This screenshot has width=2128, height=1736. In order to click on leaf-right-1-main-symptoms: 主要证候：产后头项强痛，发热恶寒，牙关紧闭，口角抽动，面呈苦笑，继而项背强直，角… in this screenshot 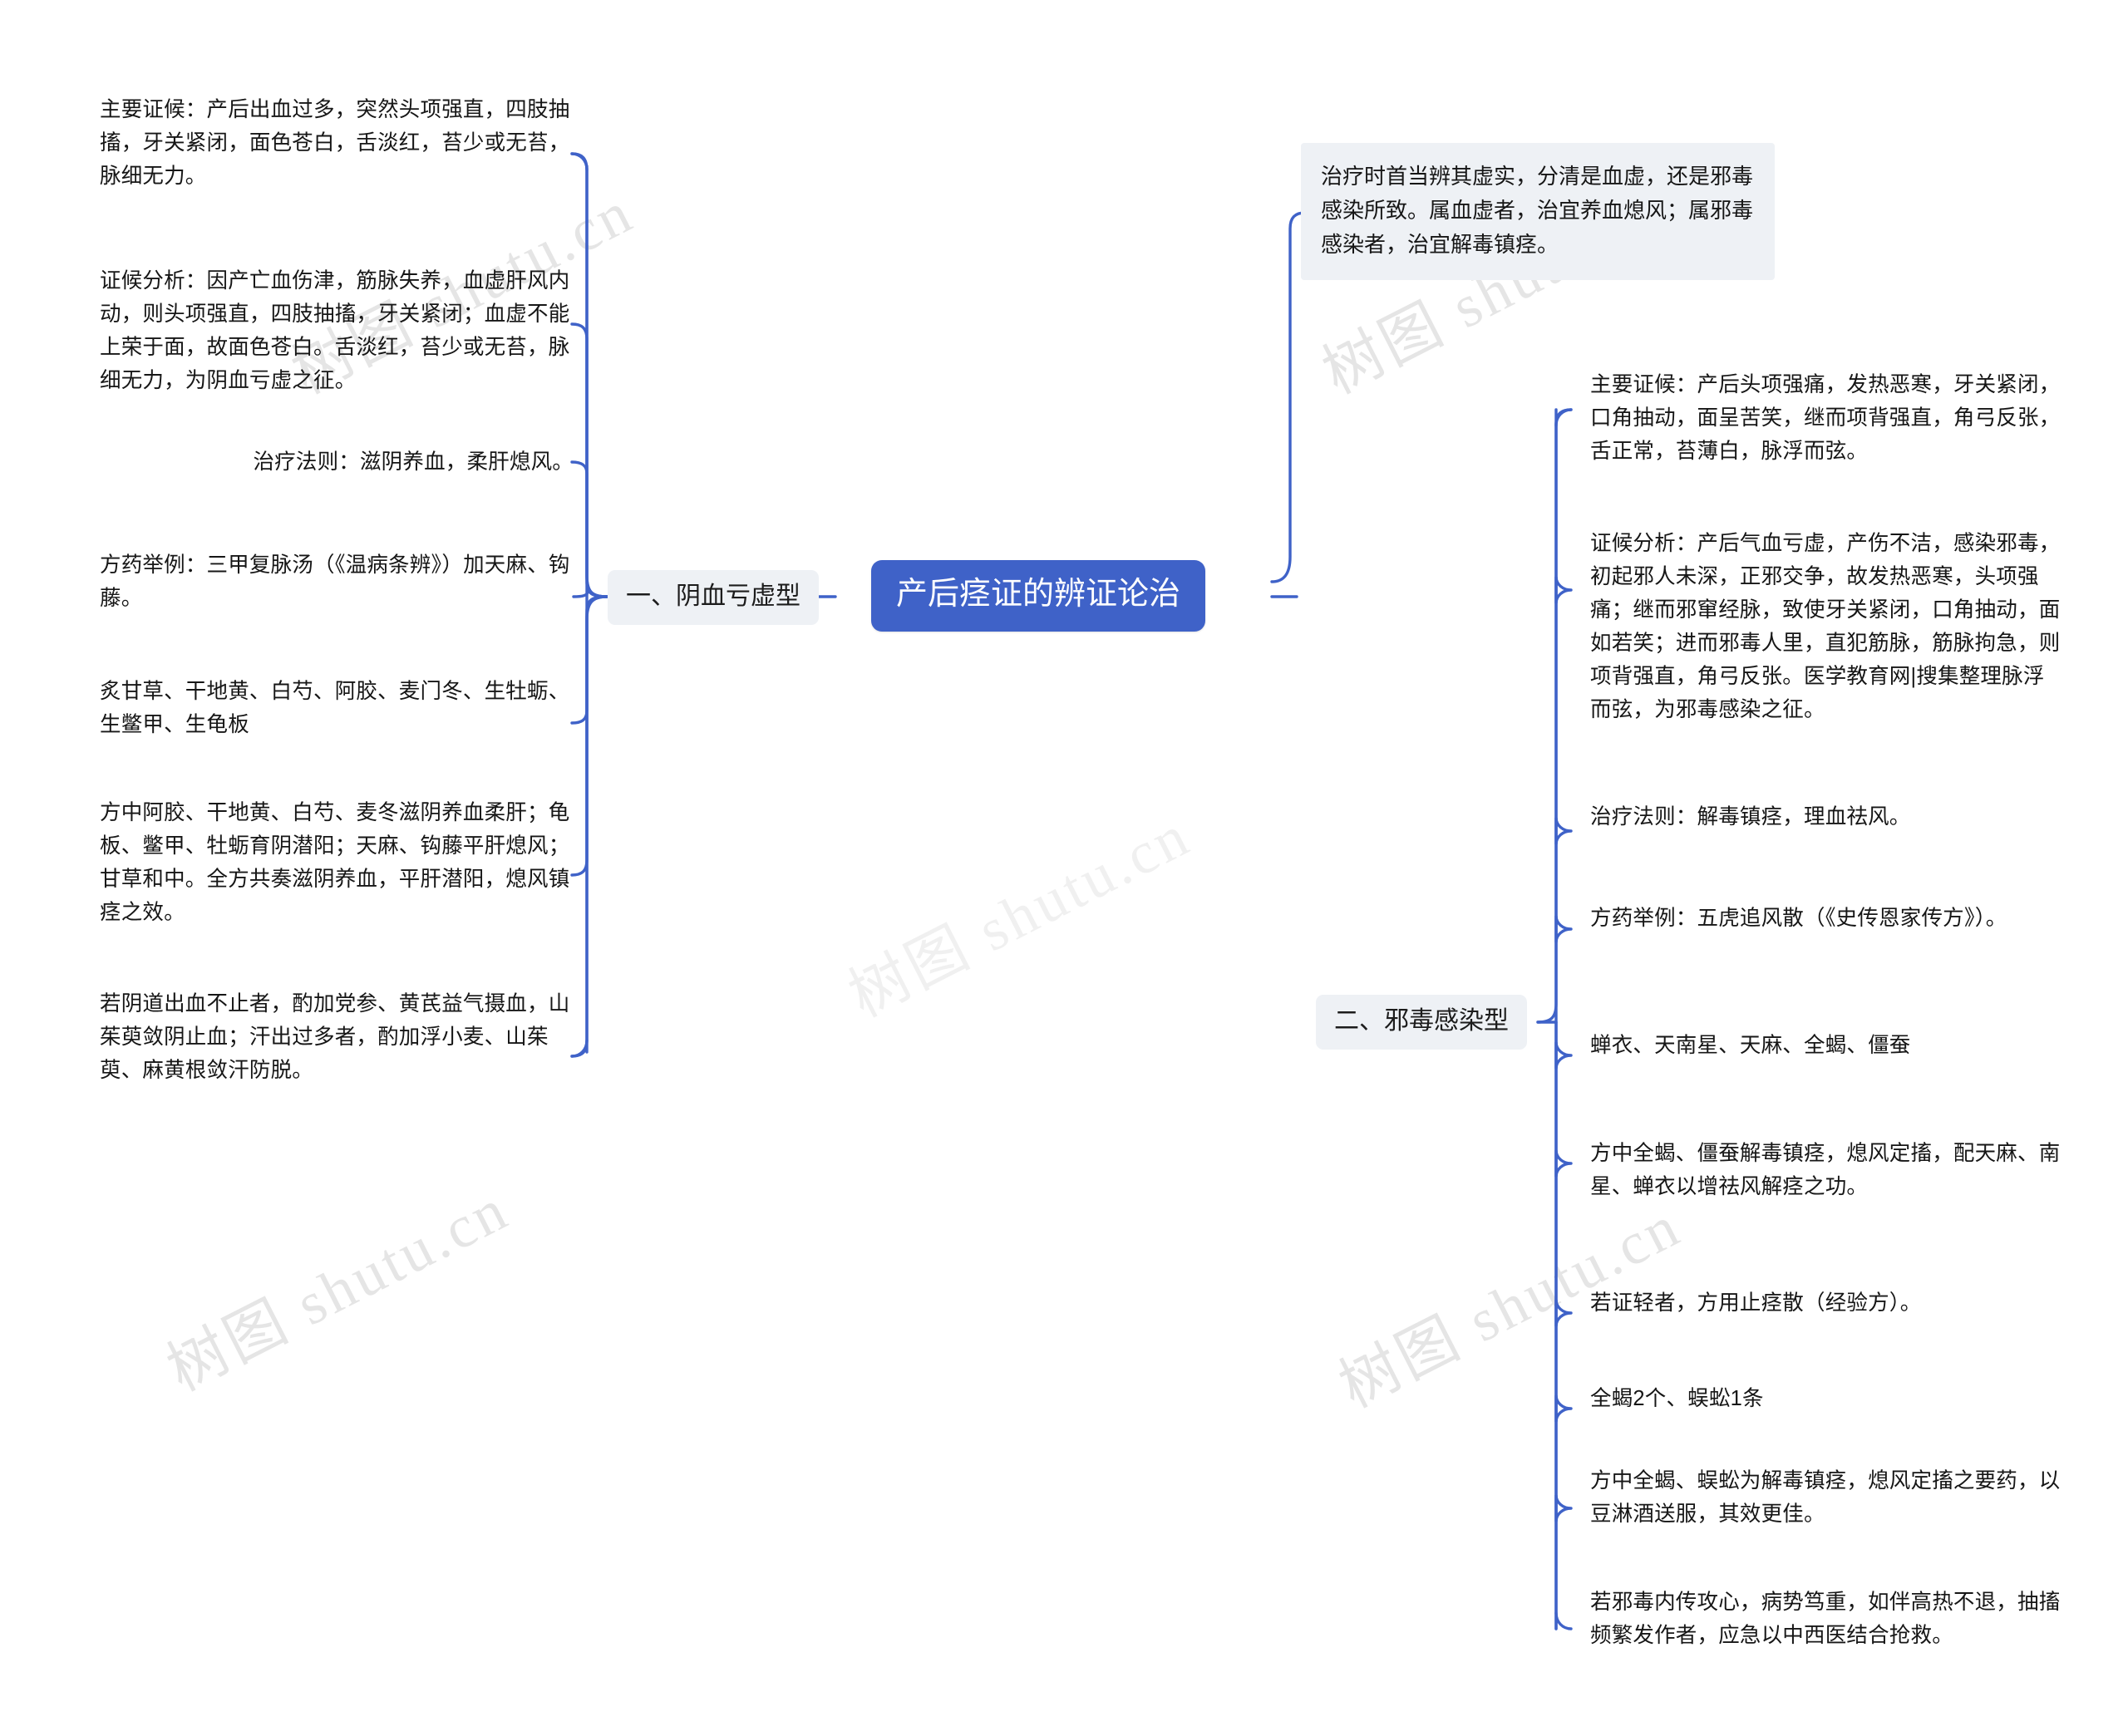, I will do `click(1827, 418)`.